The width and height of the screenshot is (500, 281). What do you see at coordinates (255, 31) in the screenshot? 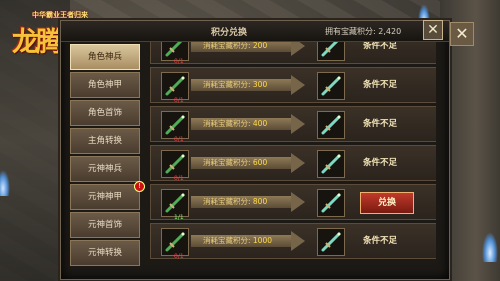
I see `panel-titlebar: 积分兑换 拥有宝藏积分: 2,420` at bounding box center [255, 31].